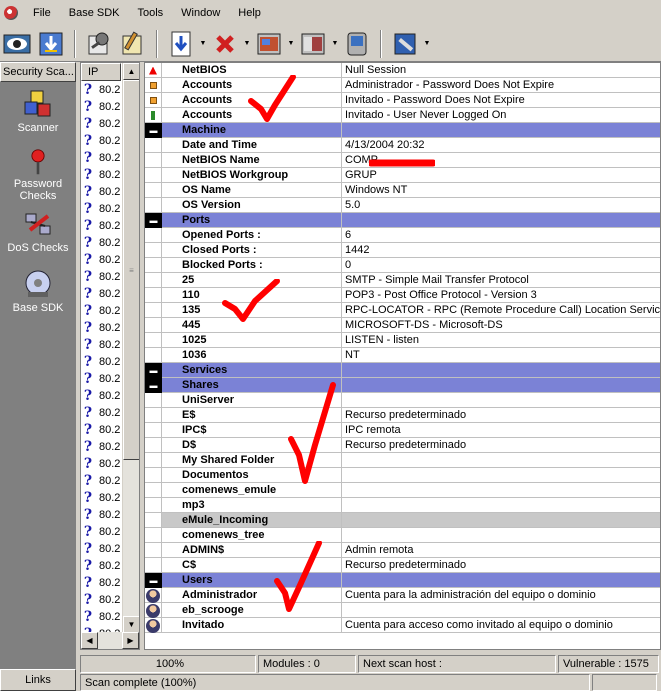  Describe the element at coordinates (42, 13) in the screenshot. I see `menu-file: File` at that location.